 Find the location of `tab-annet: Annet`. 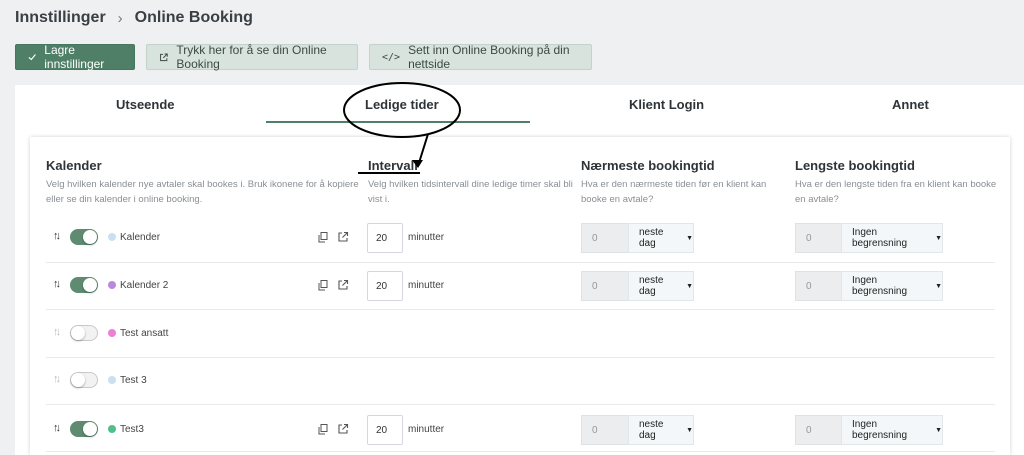

tab-annet: Annet is located at coordinates (910, 104).